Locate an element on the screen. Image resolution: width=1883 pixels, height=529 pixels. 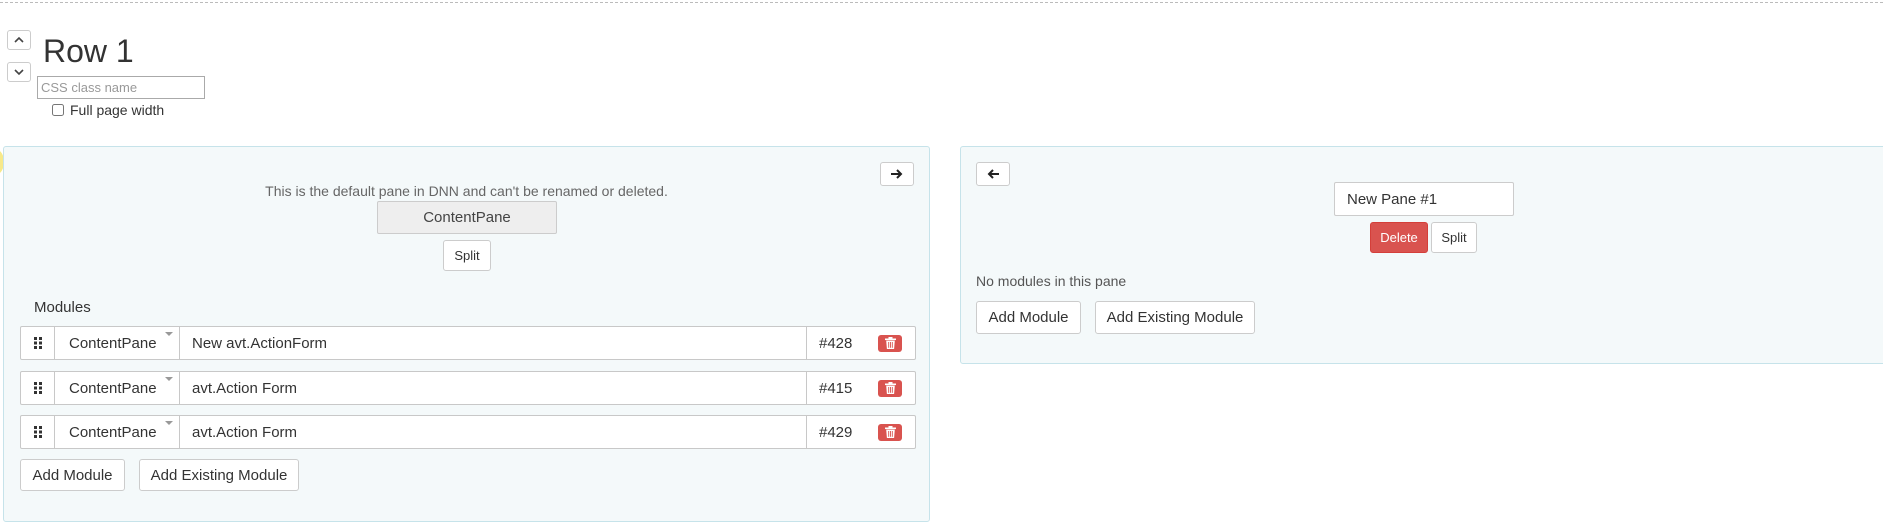
pane-name-input is located at coordinates (1424, 199).